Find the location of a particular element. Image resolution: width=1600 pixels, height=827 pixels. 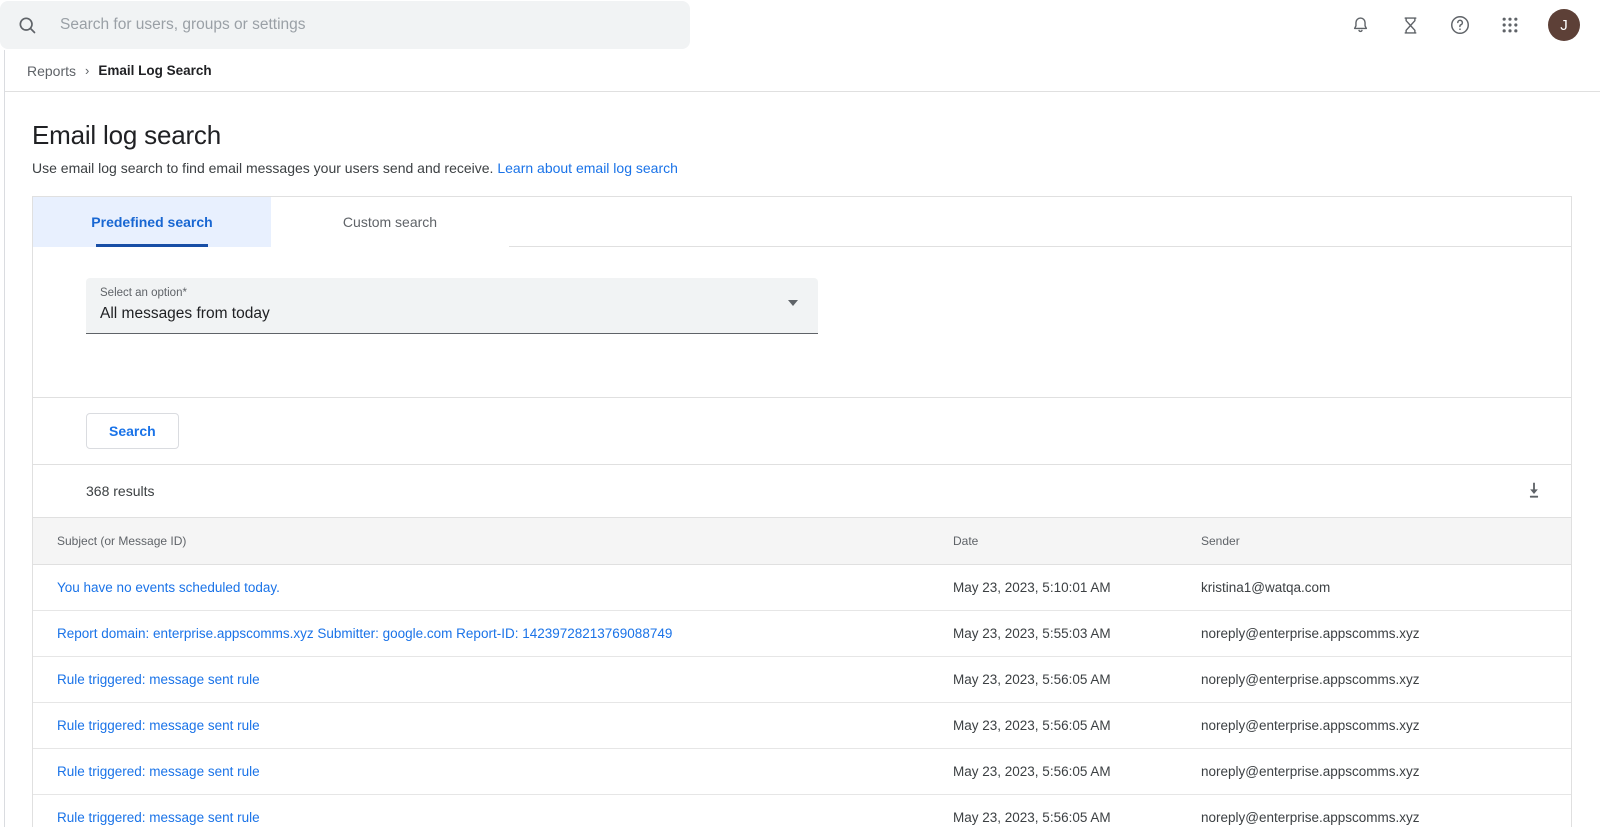

breadcrumb-item-reports: Reports is located at coordinates (51, 71).